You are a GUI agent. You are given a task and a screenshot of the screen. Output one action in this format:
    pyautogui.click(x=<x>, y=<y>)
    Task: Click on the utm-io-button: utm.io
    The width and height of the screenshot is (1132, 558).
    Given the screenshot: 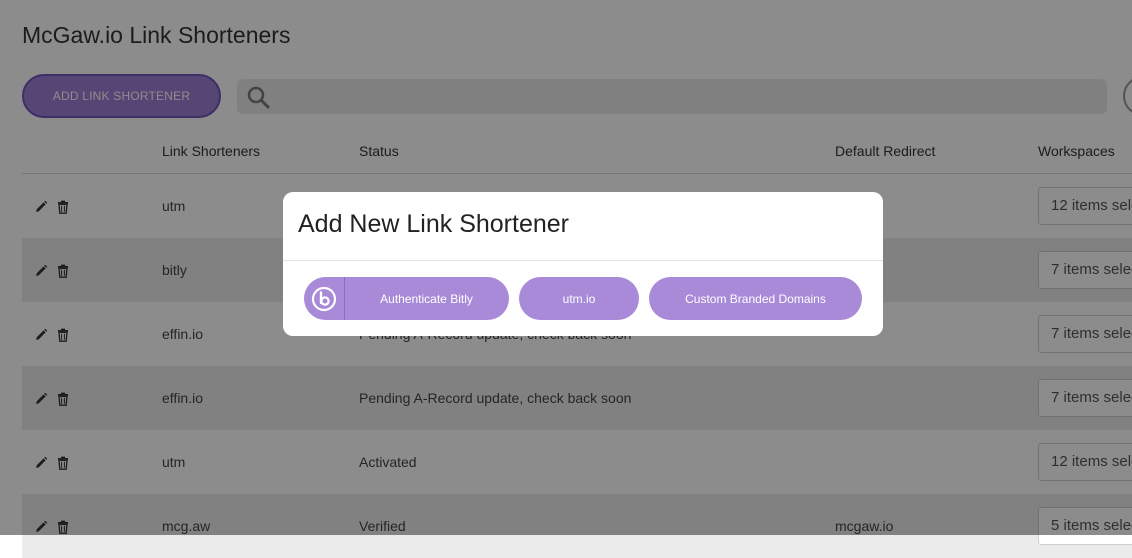 What is the action you would take?
    pyautogui.click(x=579, y=298)
    